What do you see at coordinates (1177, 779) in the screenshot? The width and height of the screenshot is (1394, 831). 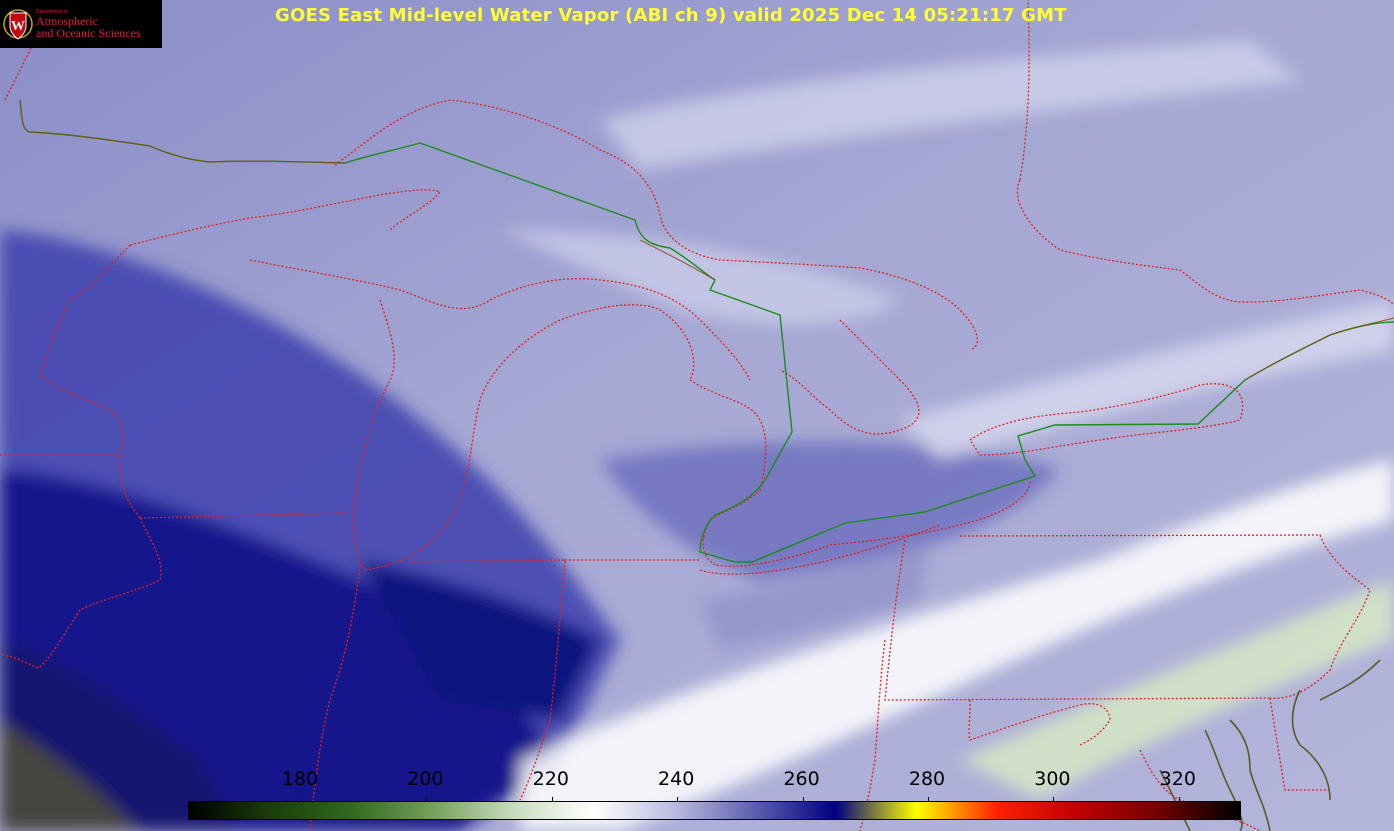 I see `colorbar-tick-label: 320` at bounding box center [1177, 779].